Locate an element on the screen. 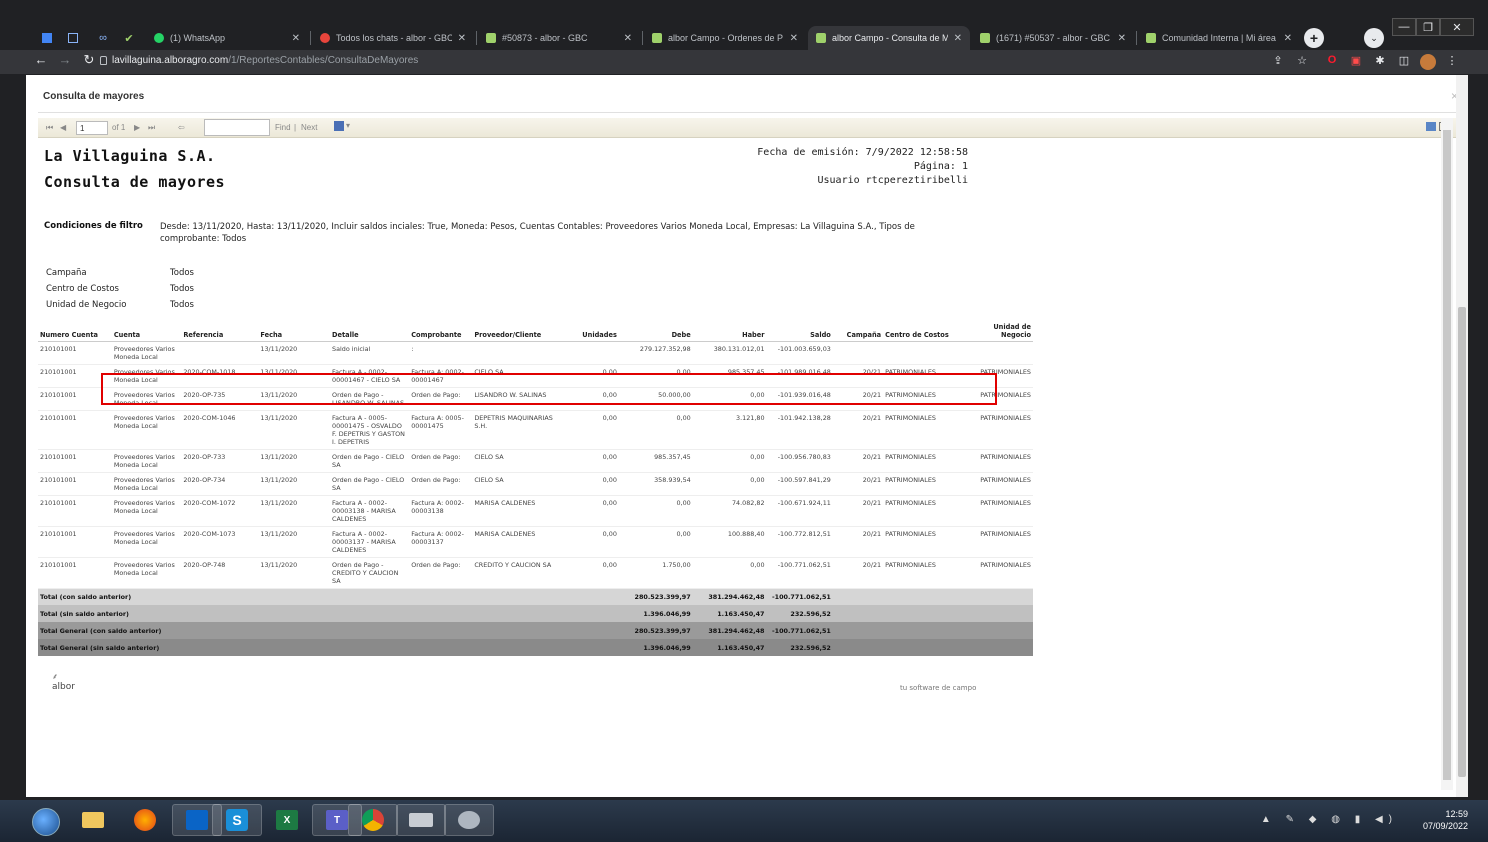  col-header: Debe is located at coordinates (655, 331).